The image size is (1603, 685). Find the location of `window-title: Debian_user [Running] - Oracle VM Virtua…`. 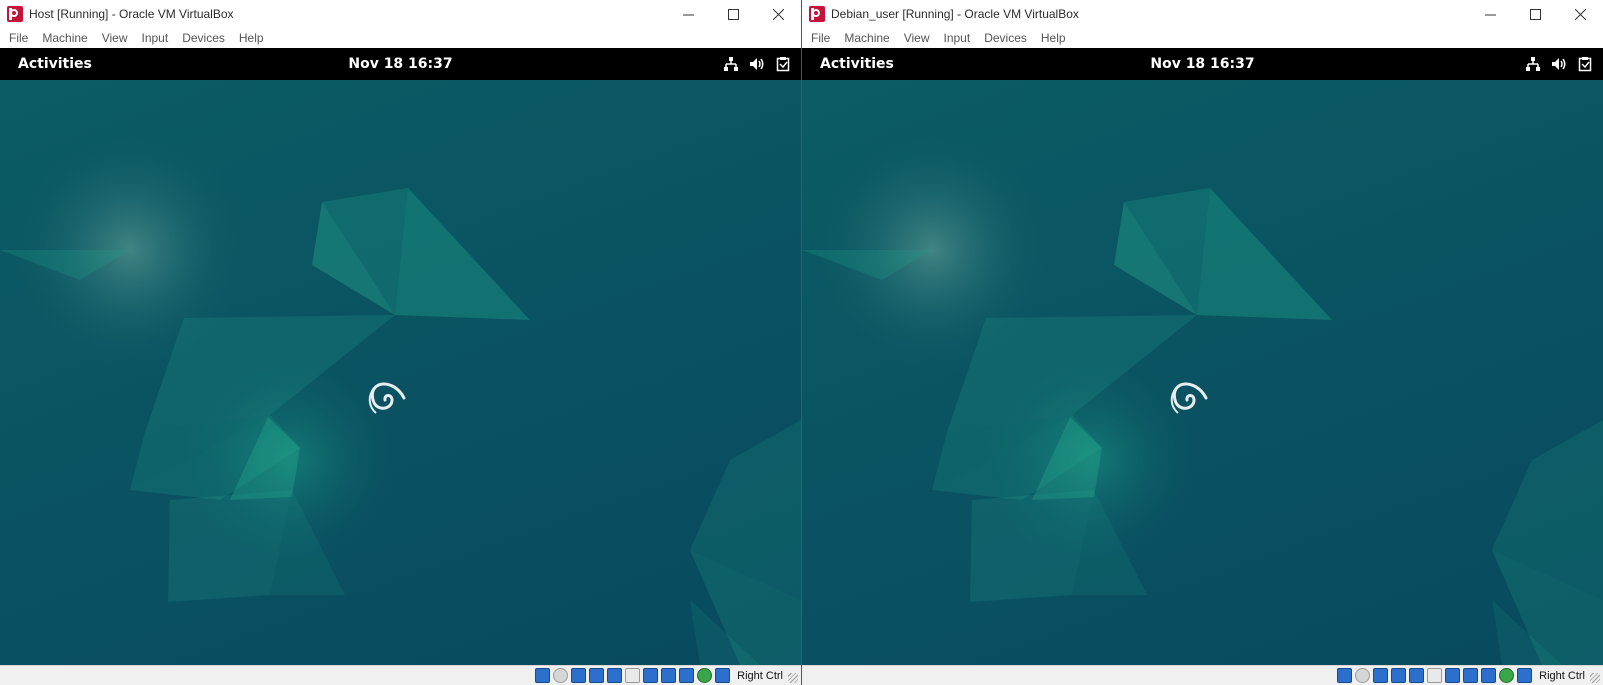

window-title: Debian_user [Running] - Oracle VM Virtua… is located at coordinates (955, 14).